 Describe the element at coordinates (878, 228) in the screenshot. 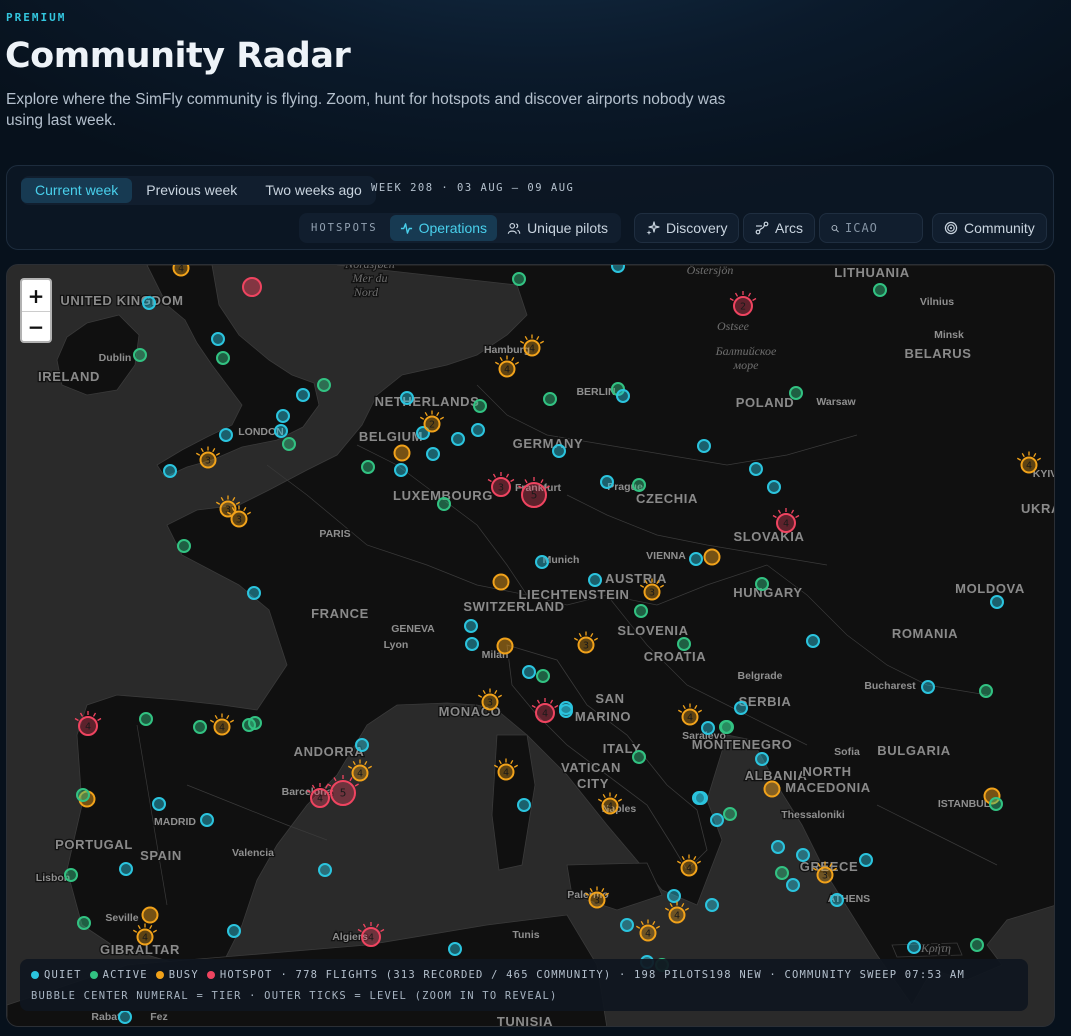

I see `icao-search-input` at that location.